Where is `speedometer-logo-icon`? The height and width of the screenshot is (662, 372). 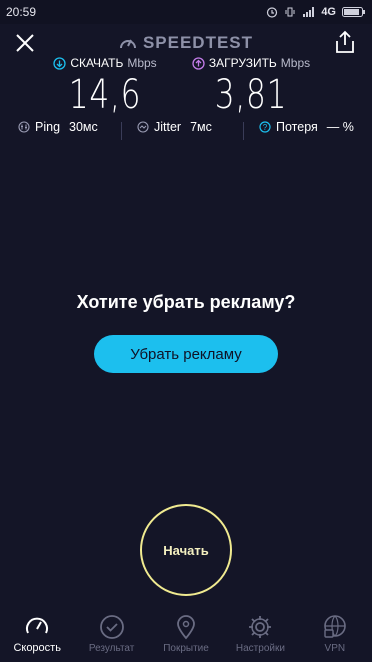
speedometer-logo-icon is located at coordinates (127, 44).